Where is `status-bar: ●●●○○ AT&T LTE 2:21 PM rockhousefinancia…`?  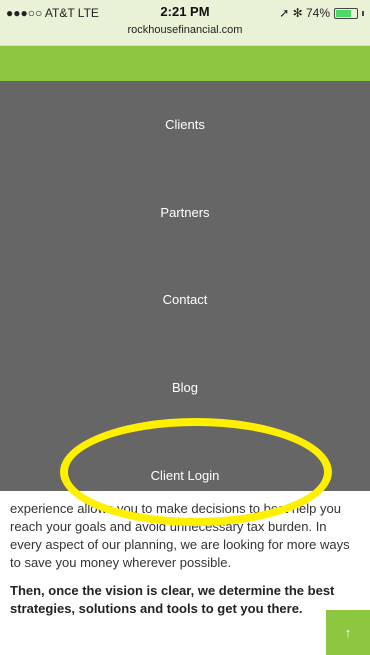
status-bar: ●●●○○ AT&T LTE 2:21 PM rockhousefinancia… is located at coordinates (185, 23).